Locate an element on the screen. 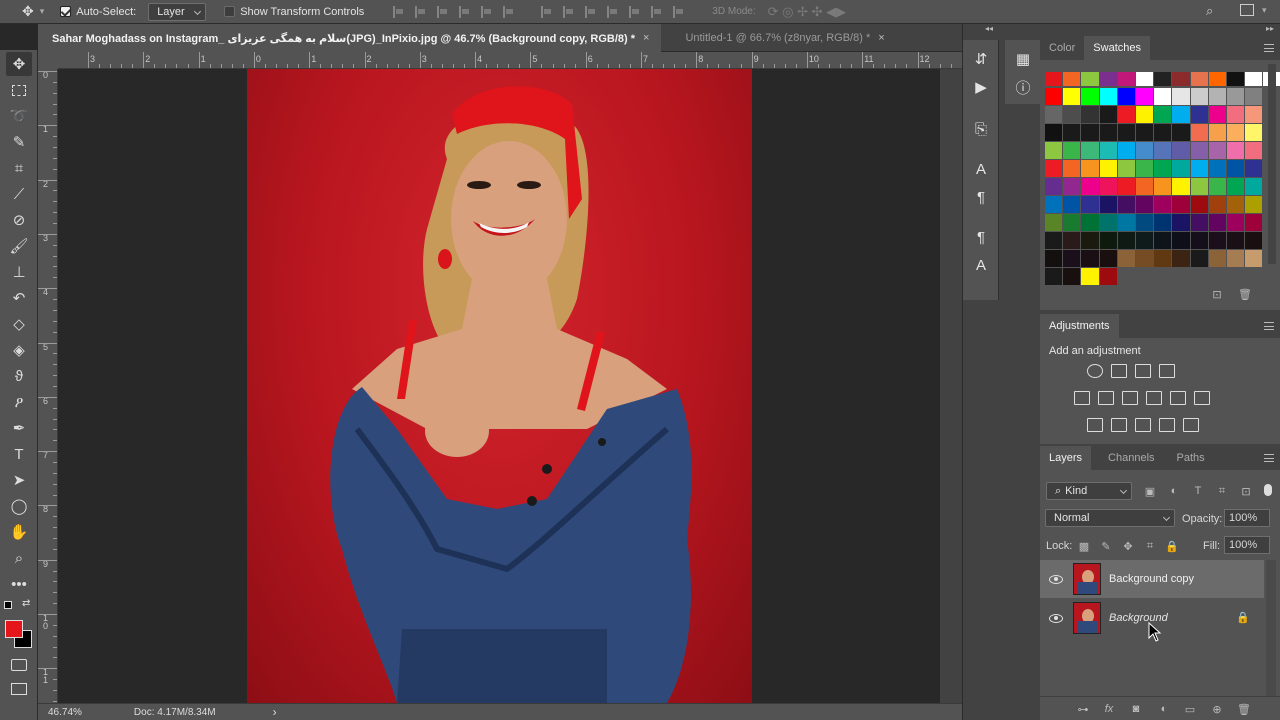 The height and width of the screenshot is (720, 1280). opacity-field: 100% is located at coordinates (1247, 518).